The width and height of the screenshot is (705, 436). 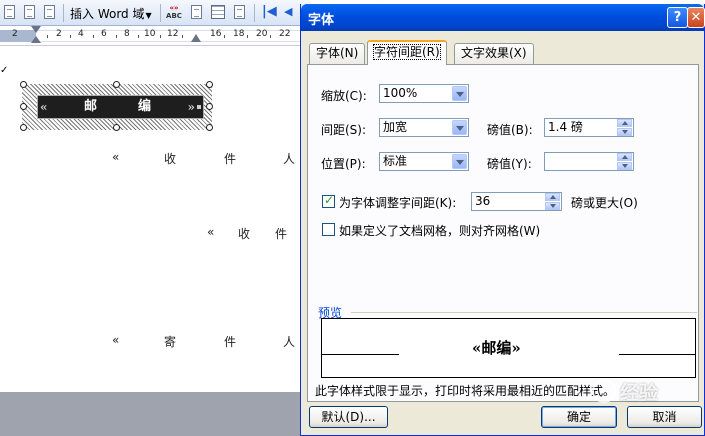 What do you see at coordinates (173, 34) in the screenshot?
I see `ruler-label: 12` at bounding box center [173, 34].